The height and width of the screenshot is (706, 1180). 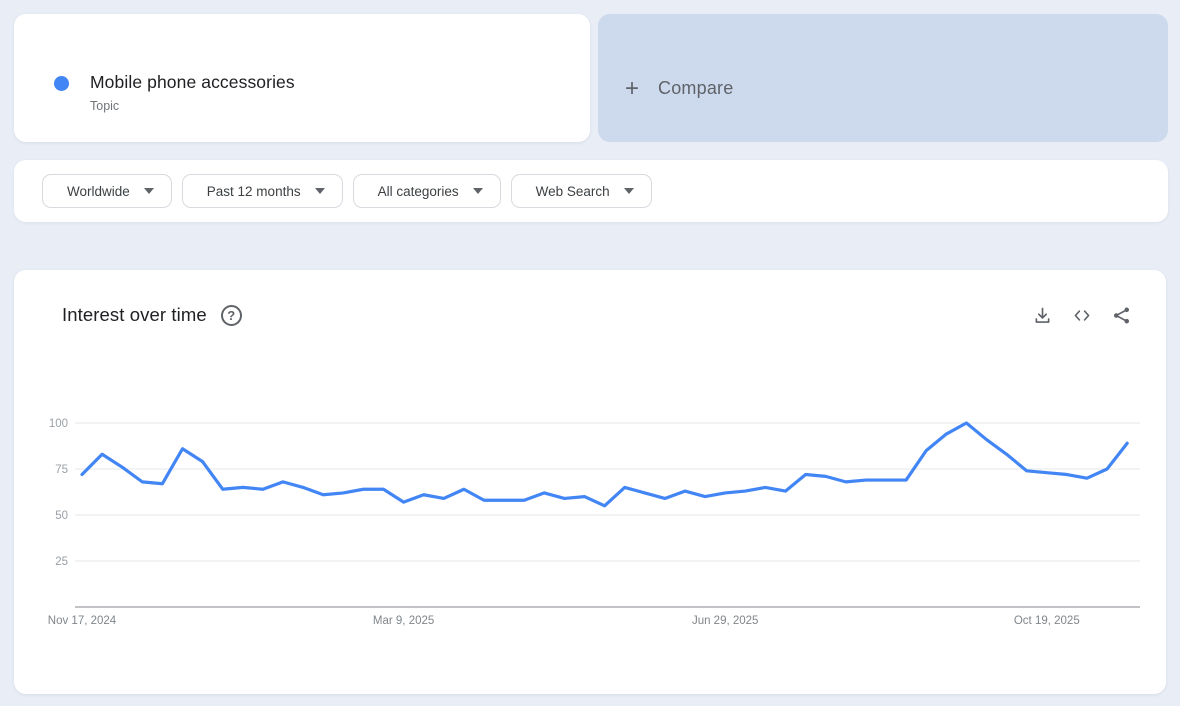 I want to click on search-type-dropdown: Web Search, so click(x=581, y=191).